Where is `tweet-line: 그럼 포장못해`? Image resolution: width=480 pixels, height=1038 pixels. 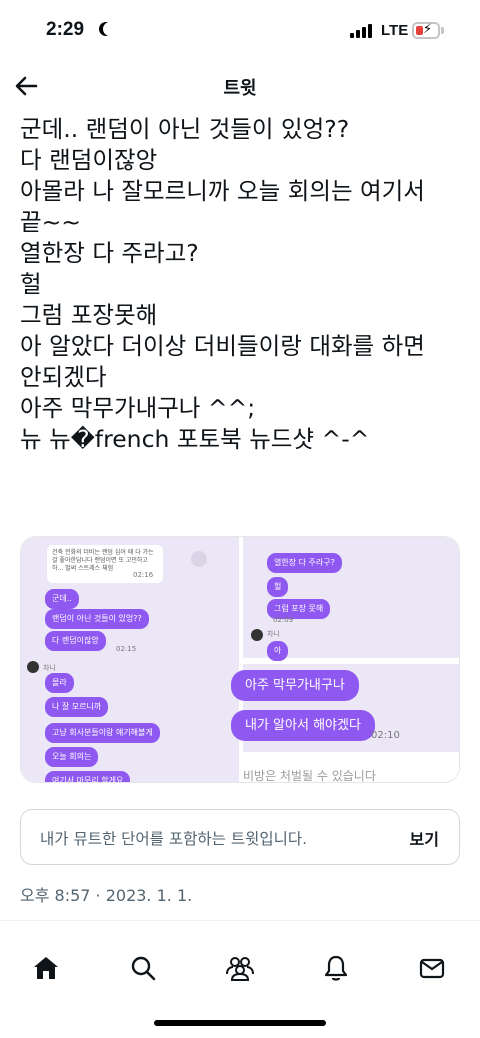
tweet-line: 그럼 포장못해 is located at coordinates (89, 315).